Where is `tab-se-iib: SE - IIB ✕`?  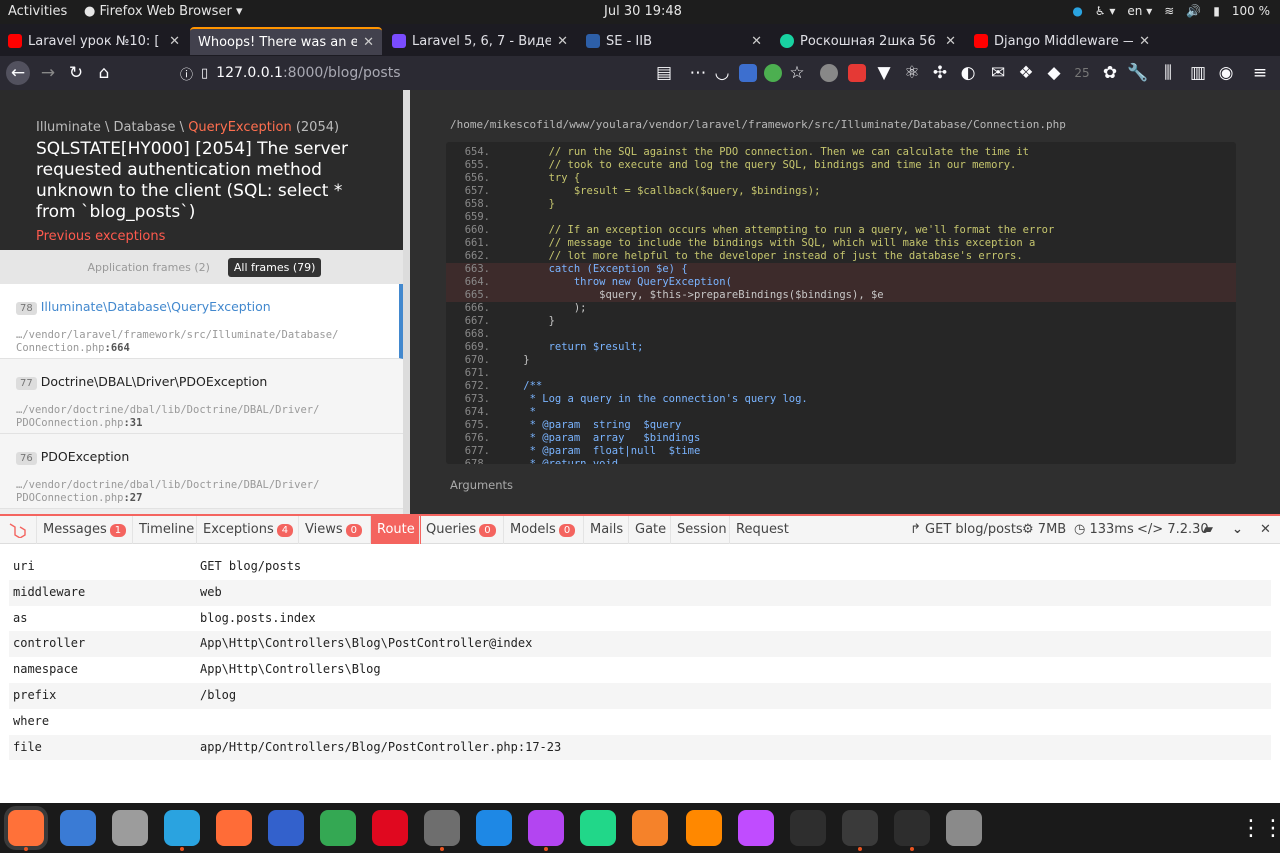 tab-se-iib: SE - IIB ✕ is located at coordinates (674, 41).